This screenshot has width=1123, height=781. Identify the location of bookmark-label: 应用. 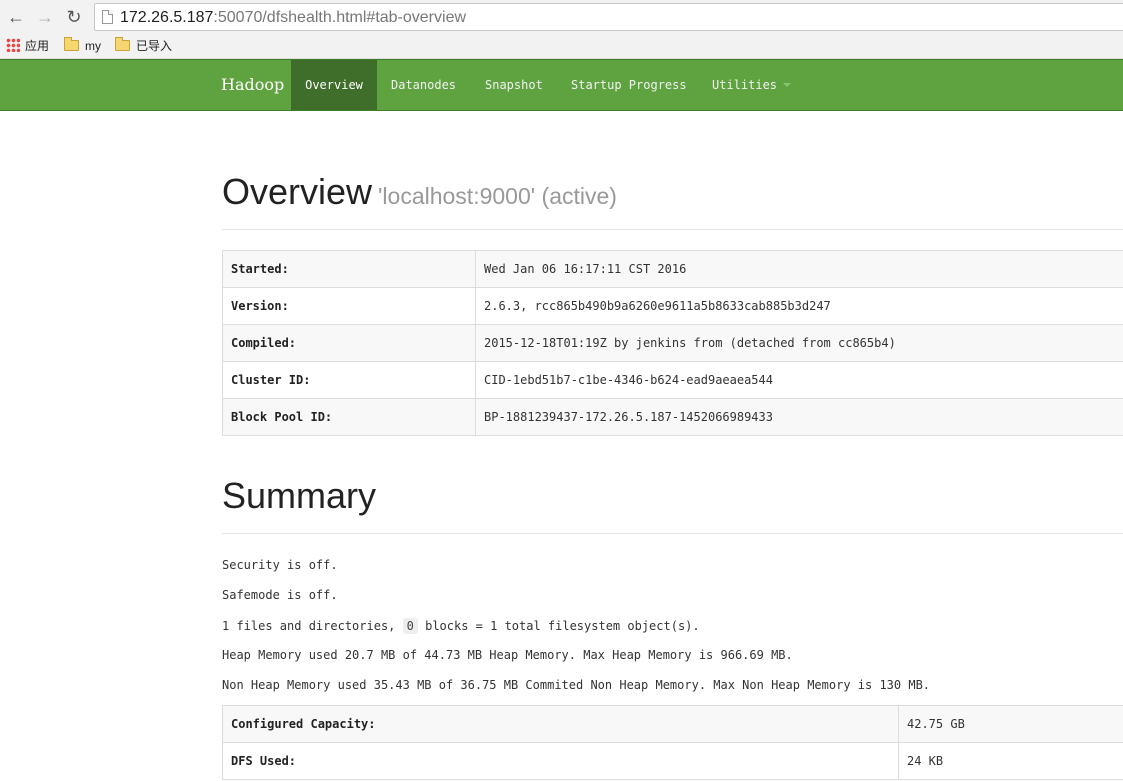
(37, 46).